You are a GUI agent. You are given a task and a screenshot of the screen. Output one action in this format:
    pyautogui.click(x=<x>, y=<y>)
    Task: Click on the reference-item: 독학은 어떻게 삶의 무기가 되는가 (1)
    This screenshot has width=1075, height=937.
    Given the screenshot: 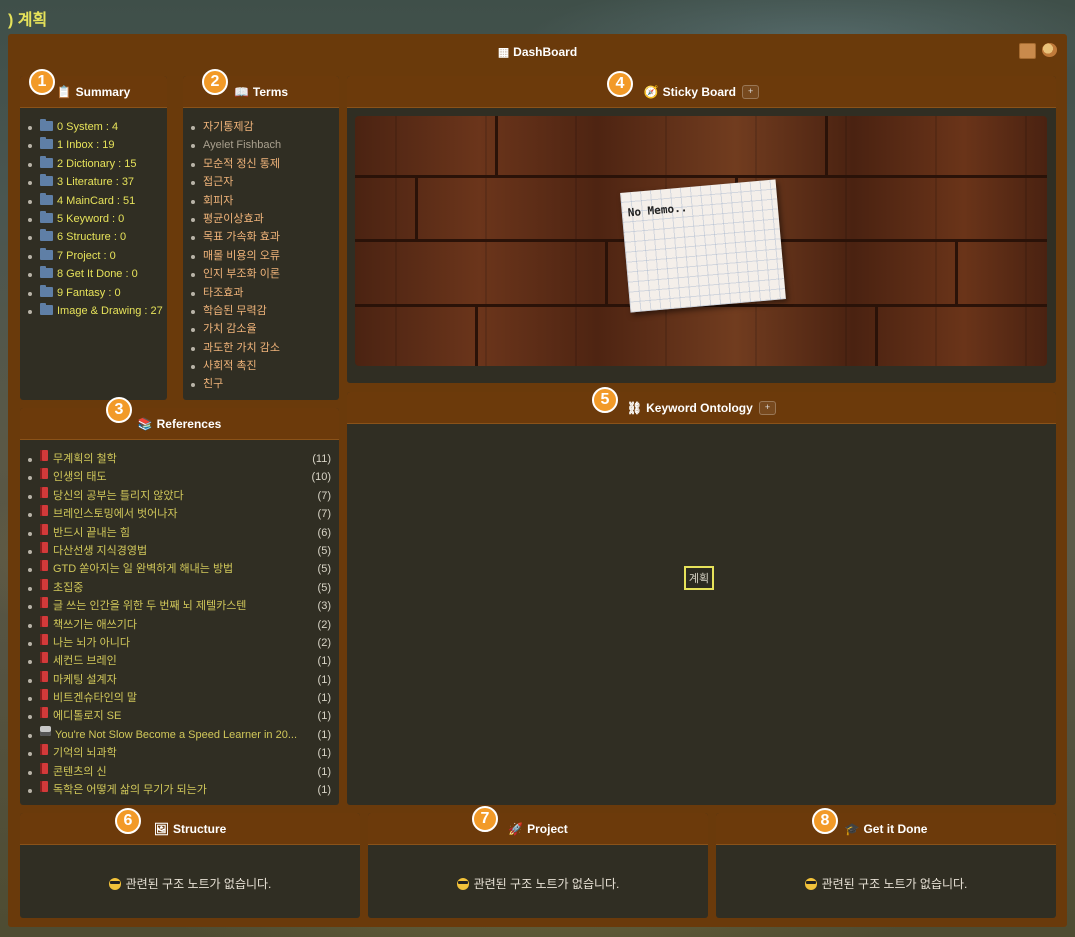 What is the action you would take?
    pyautogui.click(x=179, y=790)
    